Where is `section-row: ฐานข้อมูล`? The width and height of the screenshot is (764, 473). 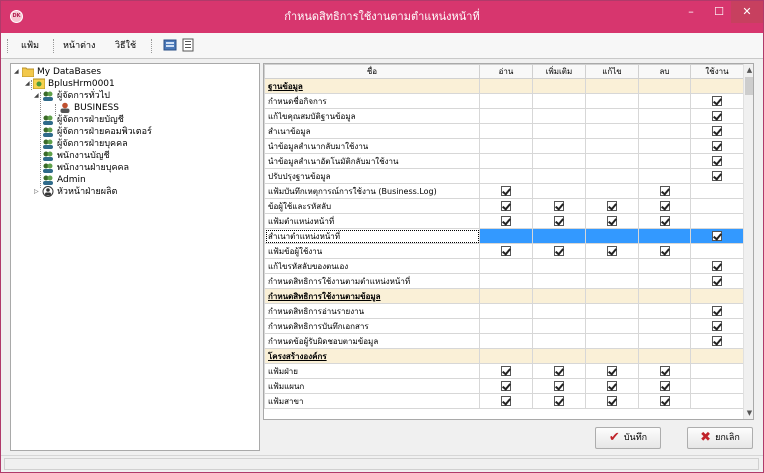
section-row: ฐานข้อมูล is located at coordinates (504, 86).